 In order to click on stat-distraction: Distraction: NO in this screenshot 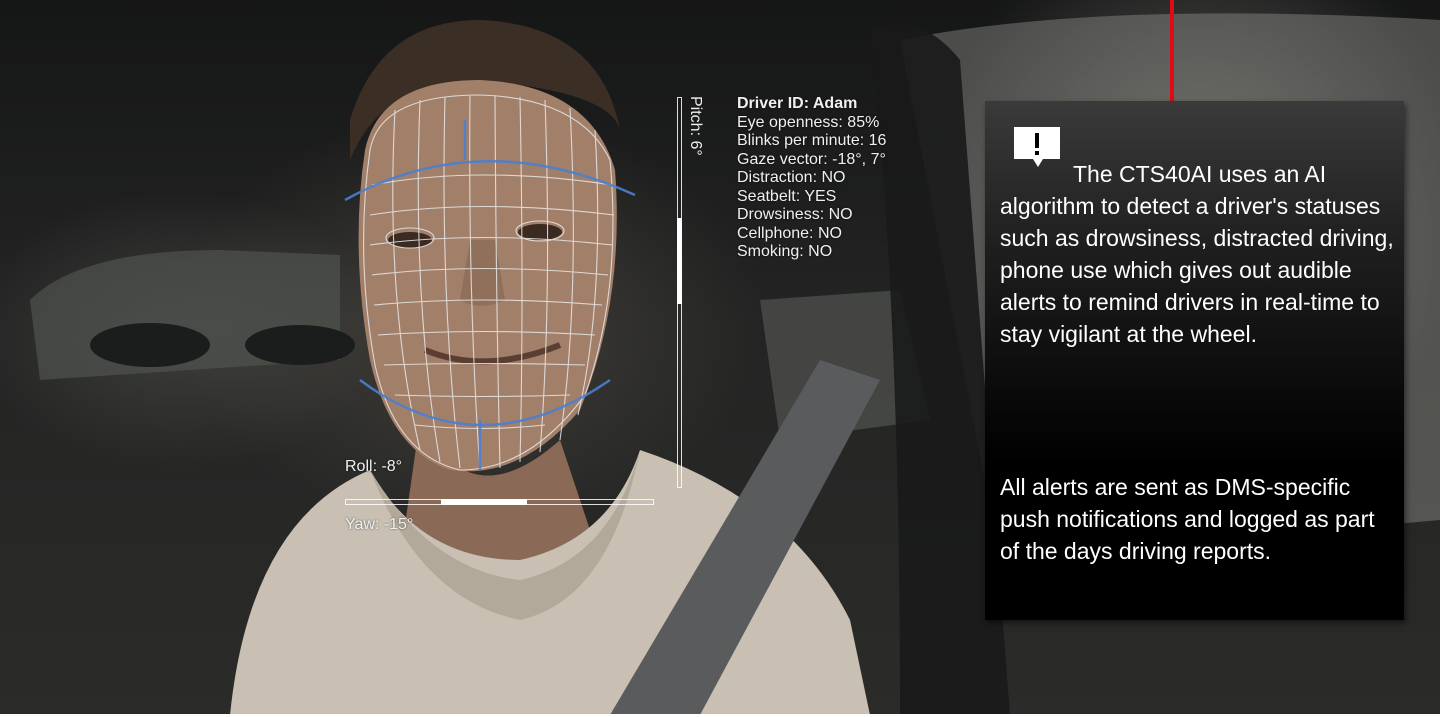, I will do `click(791, 177)`.